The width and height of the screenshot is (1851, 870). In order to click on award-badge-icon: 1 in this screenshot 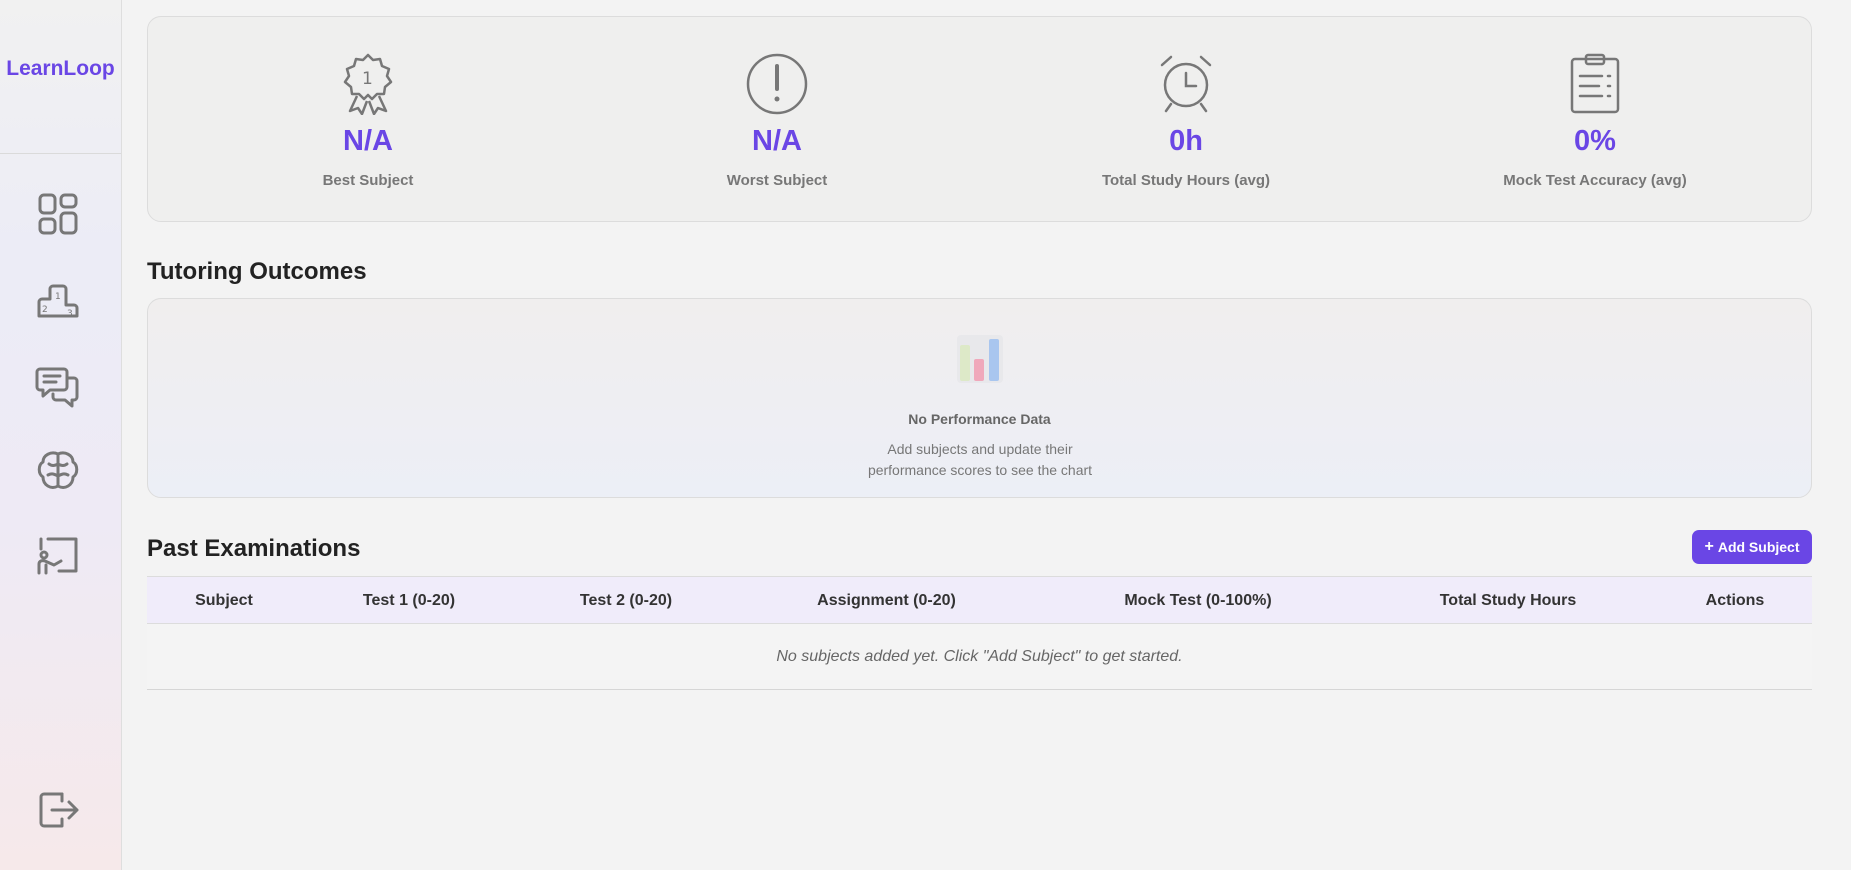, I will do `click(368, 84)`.